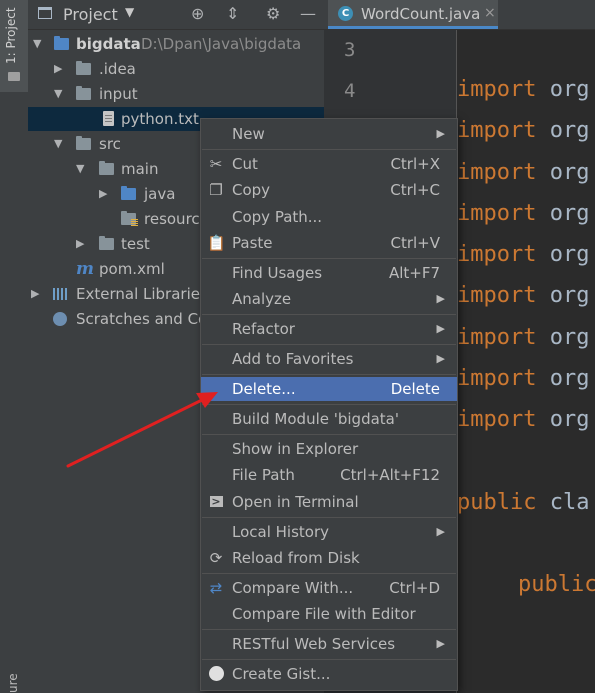  Describe the element at coordinates (421, 14) in the screenshot. I see `tab-label: WordCount.java` at that location.